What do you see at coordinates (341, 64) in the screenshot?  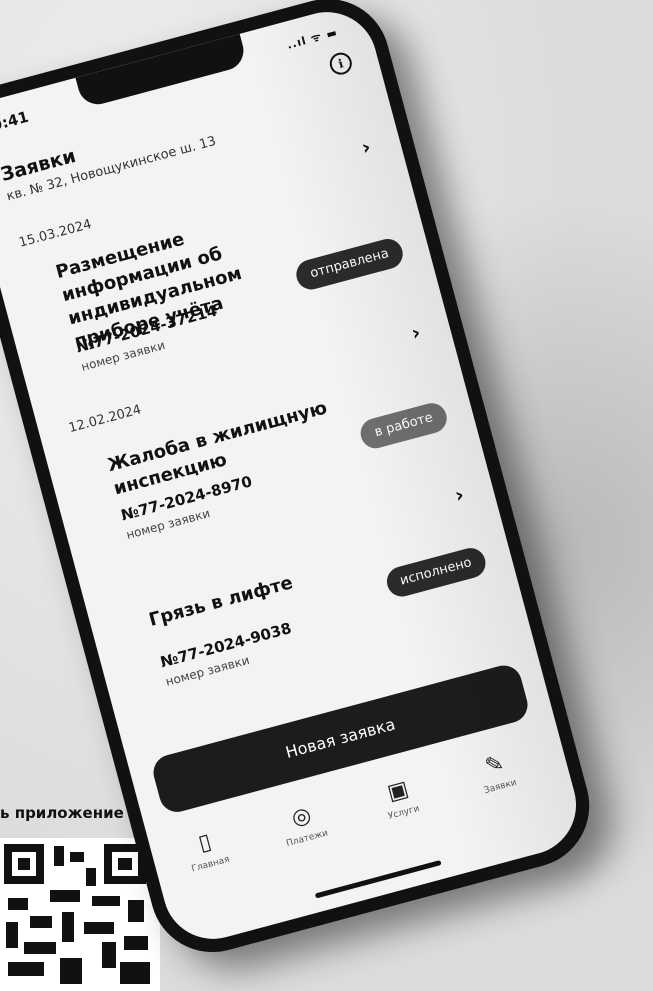 I see `info-icon: i` at bounding box center [341, 64].